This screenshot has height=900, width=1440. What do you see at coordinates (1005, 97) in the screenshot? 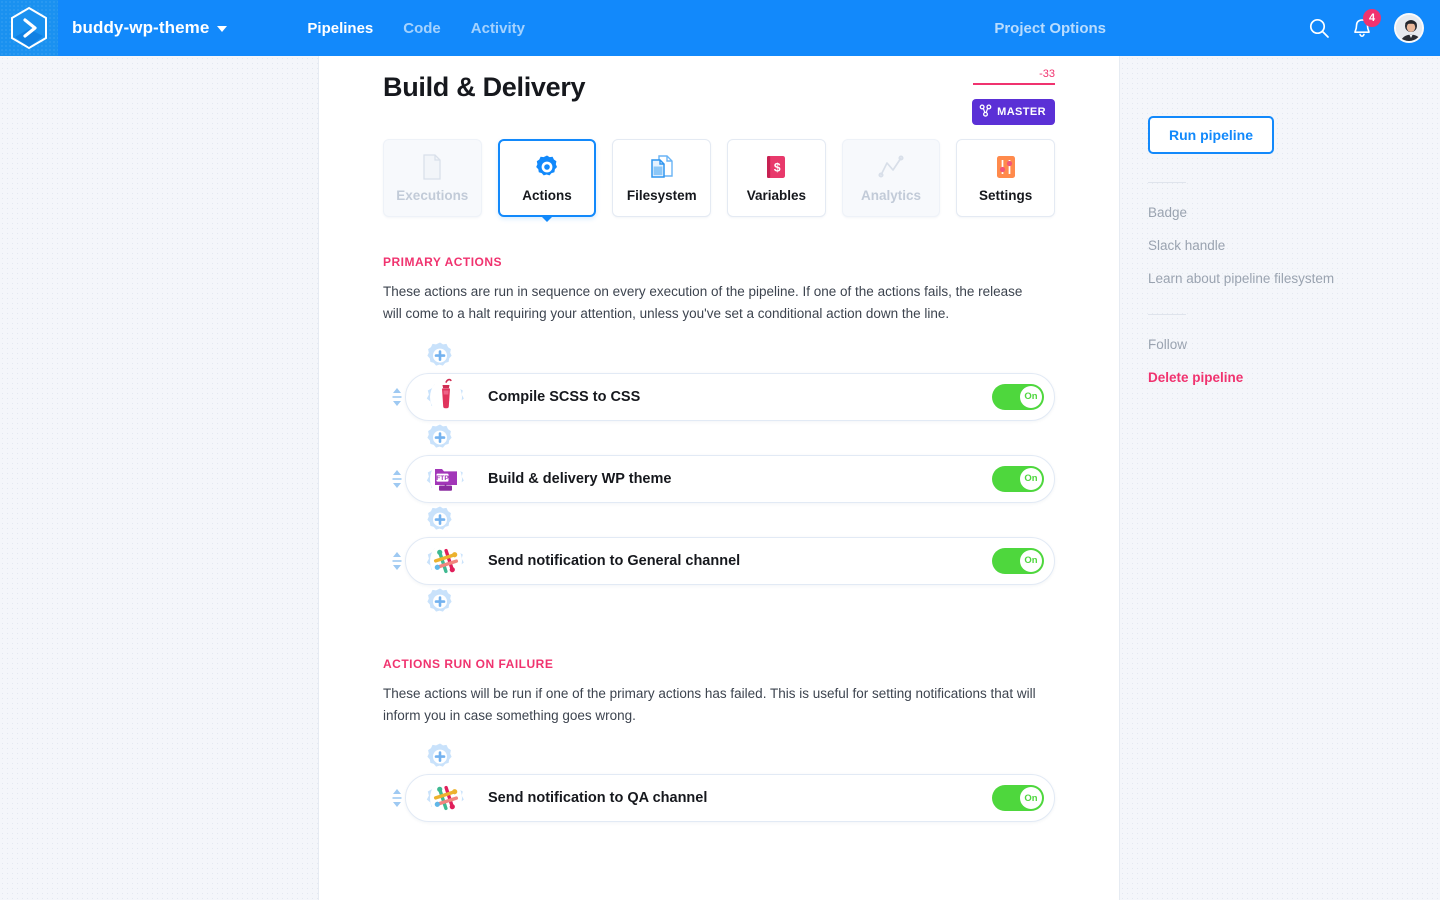
I see `pipeline-header-meta: -33 MASTER` at bounding box center [1005, 97].